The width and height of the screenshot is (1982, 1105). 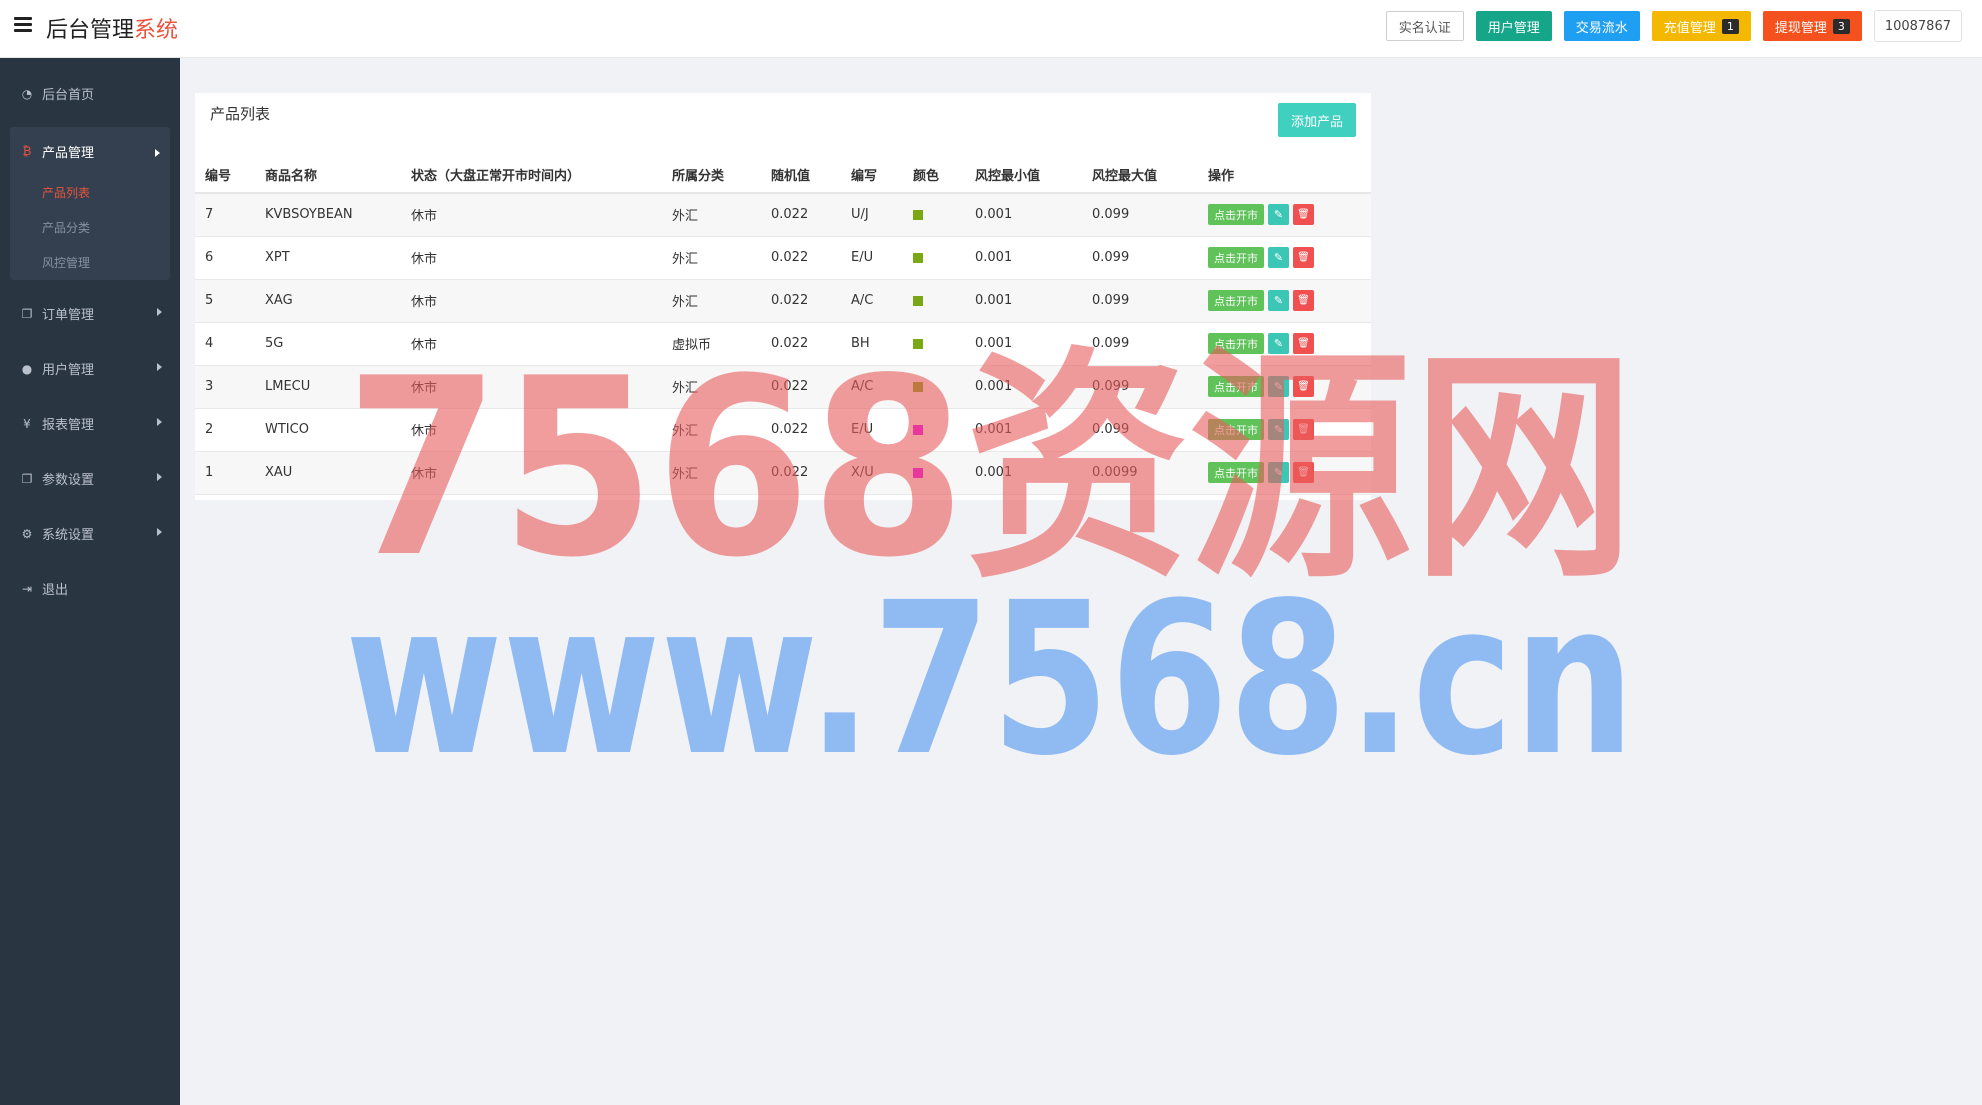 What do you see at coordinates (90, 192) in the screenshot?
I see `sidebar-subitem-product-list: 产品列表` at bounding box center [90, 192].